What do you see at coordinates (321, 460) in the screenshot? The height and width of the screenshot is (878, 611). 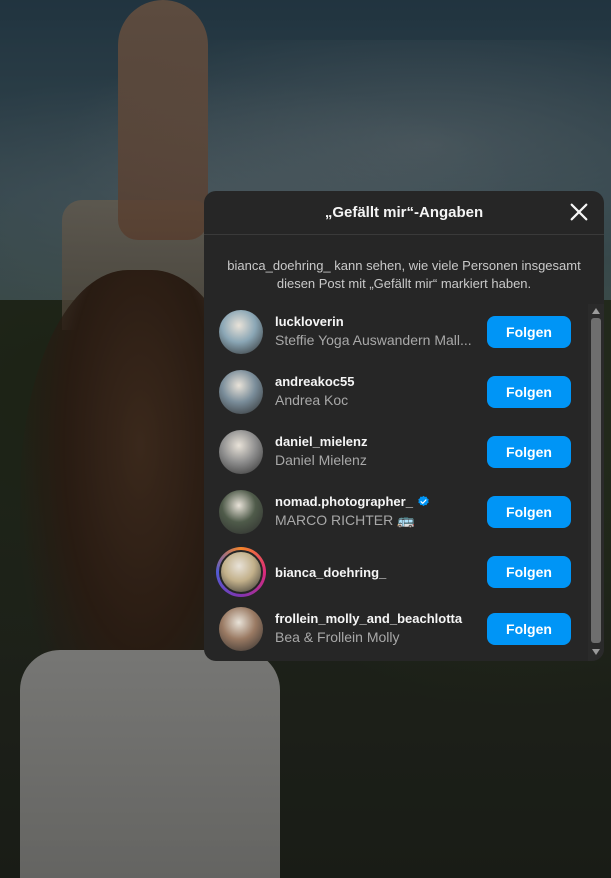 I see `full-name: Daniel Mielenz` at bounding box center [321, 460].